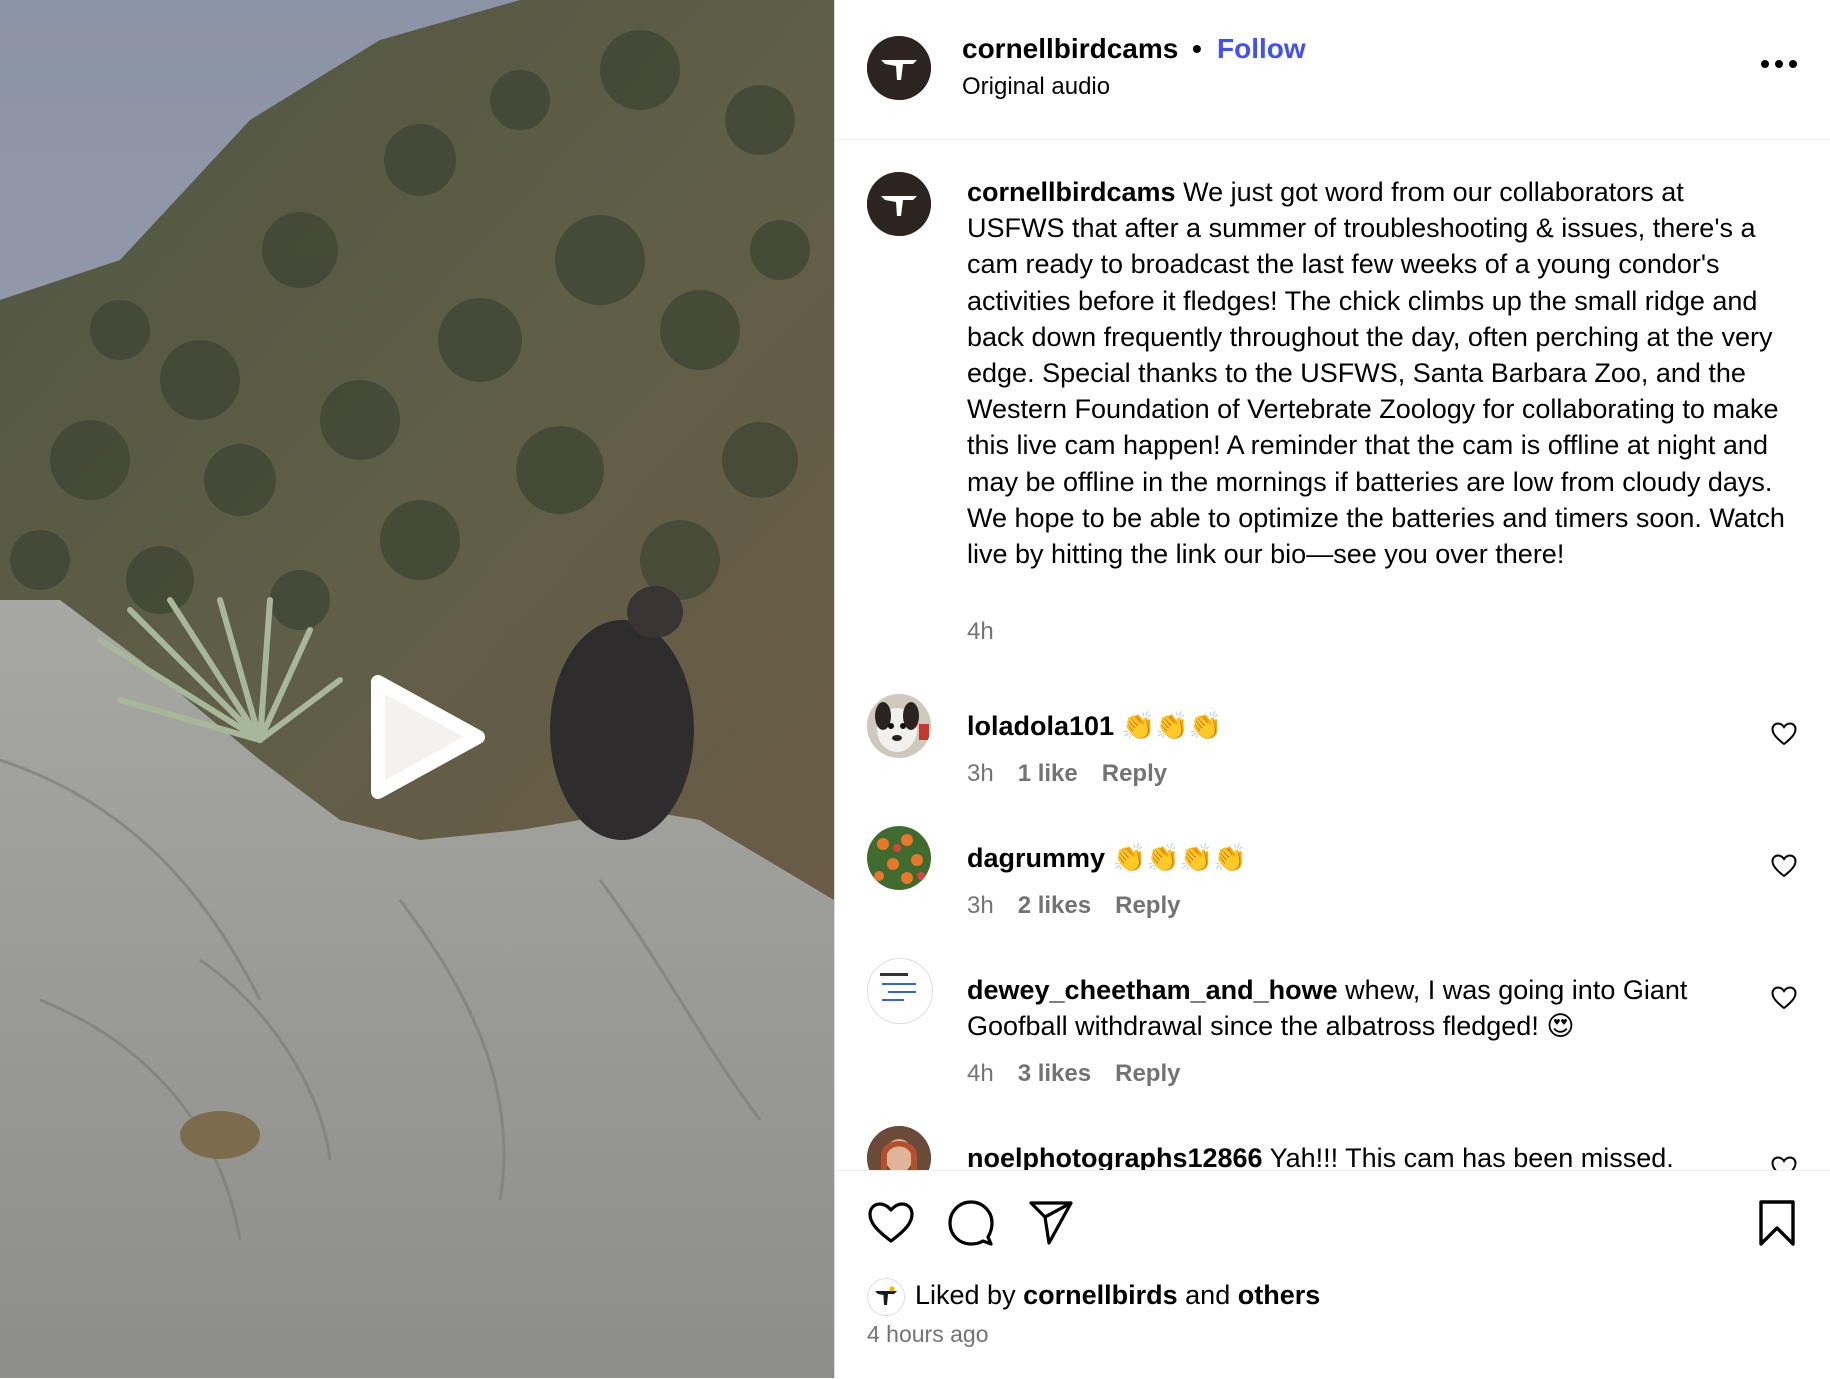 Image resolution: width=1830 pixels, height=1379 pixels. What do you see at coordinates (1054, 1073) in the screenshot?
I see `comment-likes: 3 likes` at bounding box center [1054, 1073].